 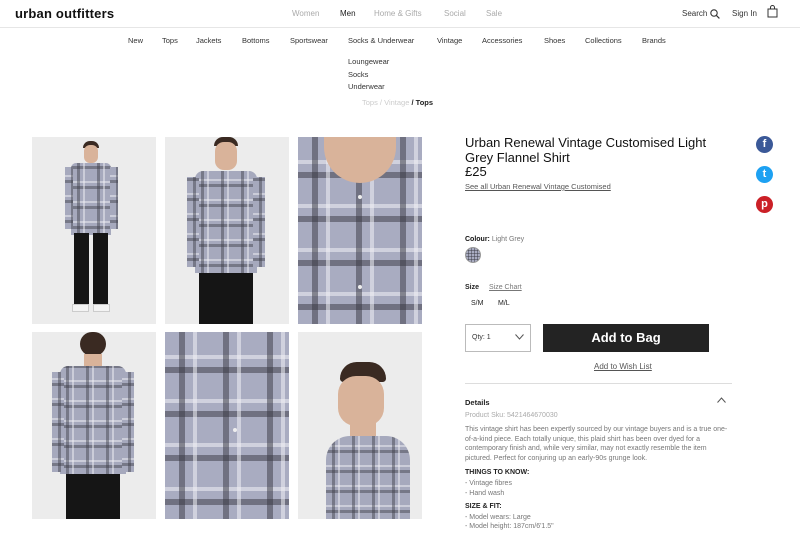 I want to click on category-bottoms: Bottoms, so click(x=256, y=40).